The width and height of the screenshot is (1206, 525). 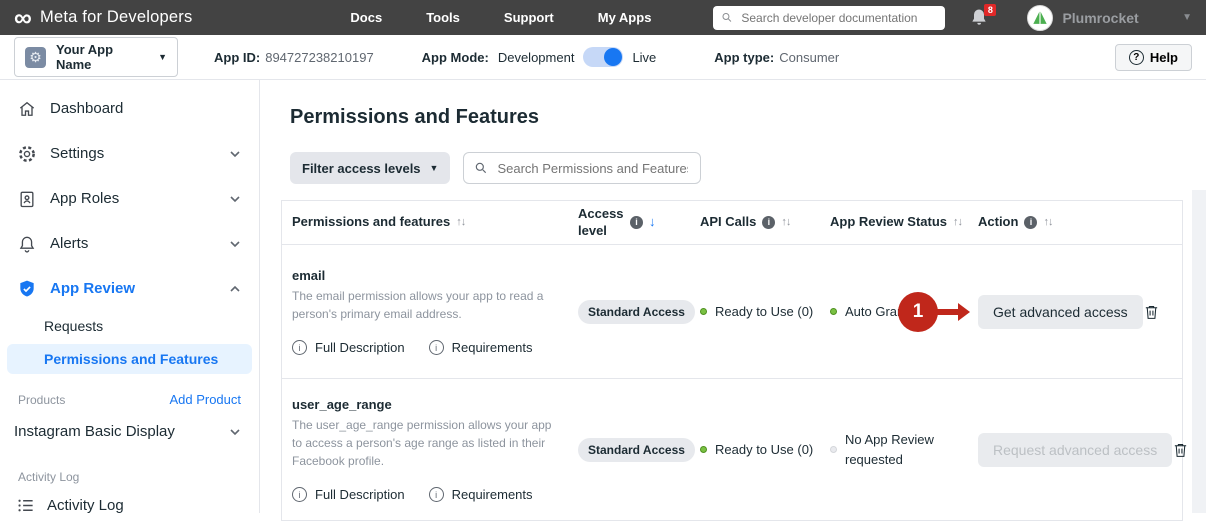 I want to click on get-advanced-access-button: Get advanced access, so click(x=1060, y=311).